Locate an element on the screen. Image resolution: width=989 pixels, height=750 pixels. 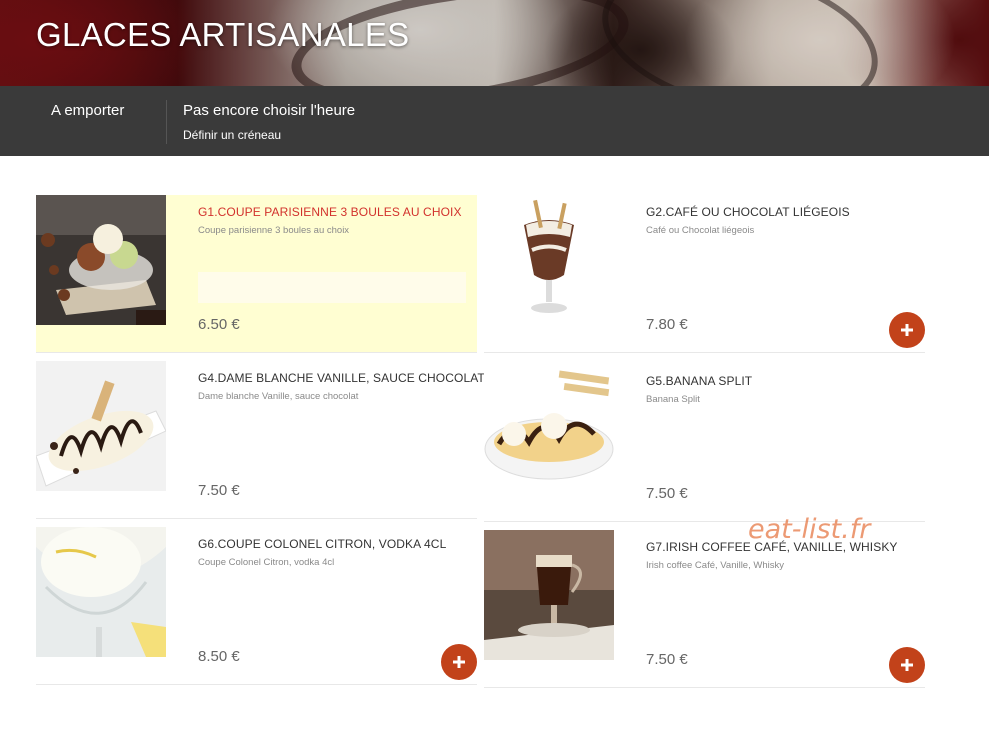
product-description: Irish coffee Café, Vanille, Whisky is located at coordinates (715, 565).